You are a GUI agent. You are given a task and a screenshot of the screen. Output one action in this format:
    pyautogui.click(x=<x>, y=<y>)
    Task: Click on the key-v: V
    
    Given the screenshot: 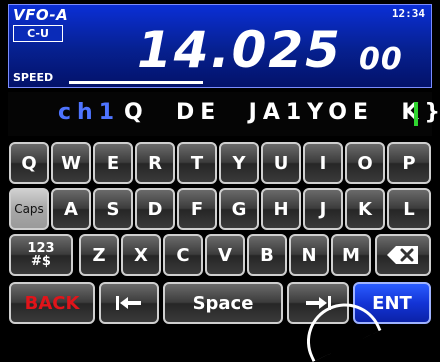 What is the action you would take?
    pyautogui.click(x=225, y=255)
    